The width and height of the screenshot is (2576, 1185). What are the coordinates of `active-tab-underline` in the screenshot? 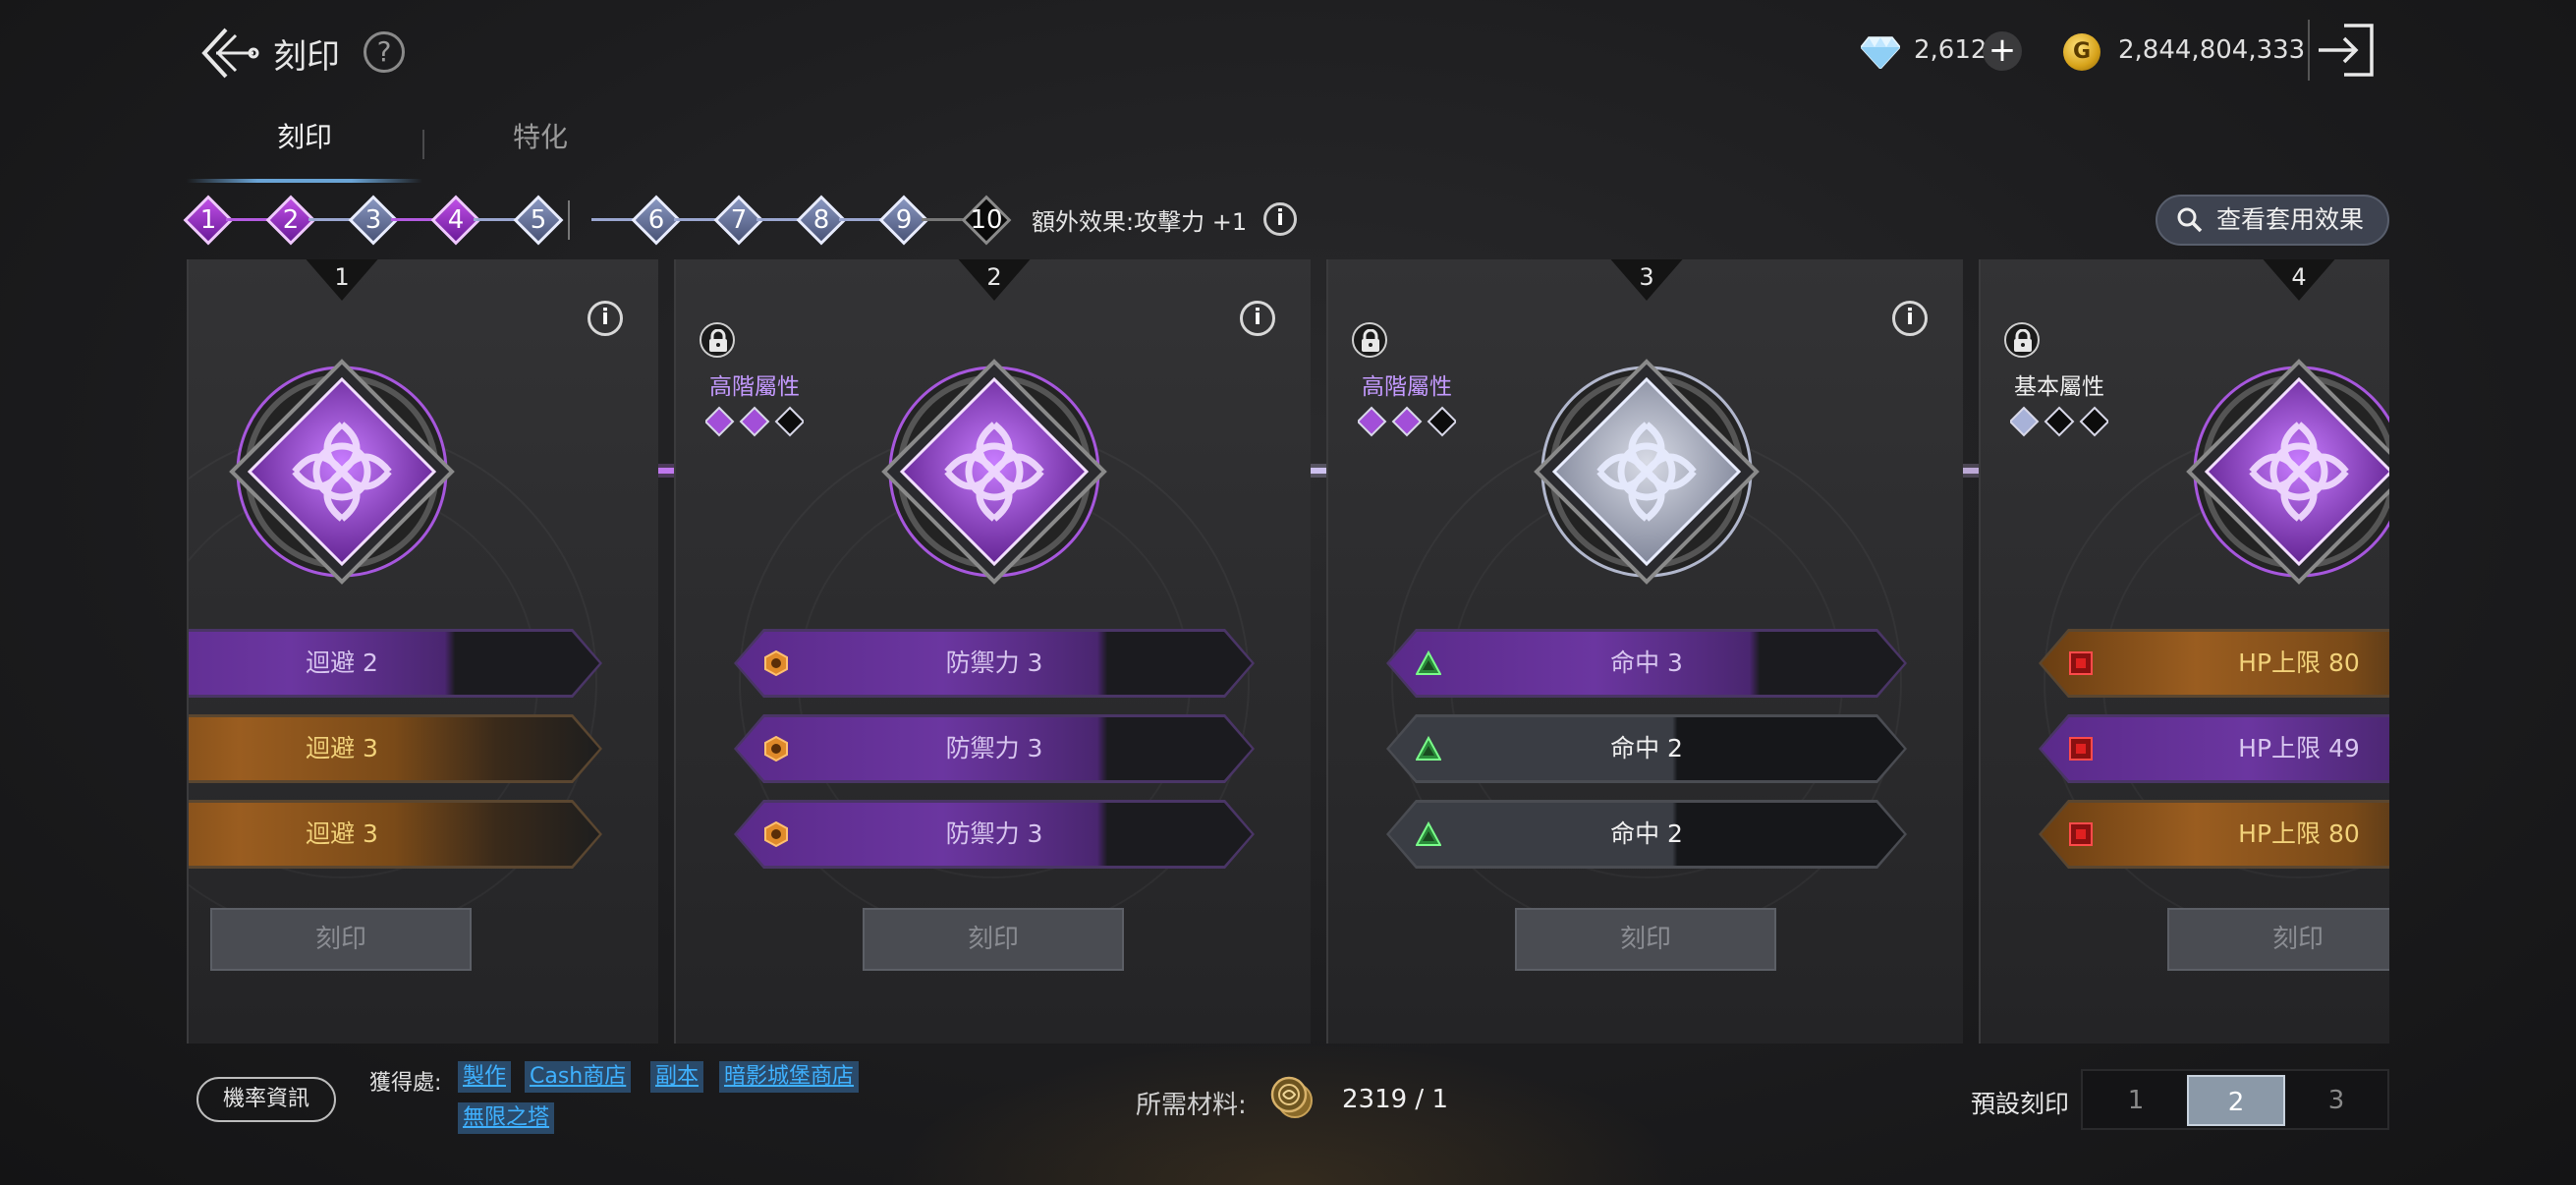 It's located at (304, 181).